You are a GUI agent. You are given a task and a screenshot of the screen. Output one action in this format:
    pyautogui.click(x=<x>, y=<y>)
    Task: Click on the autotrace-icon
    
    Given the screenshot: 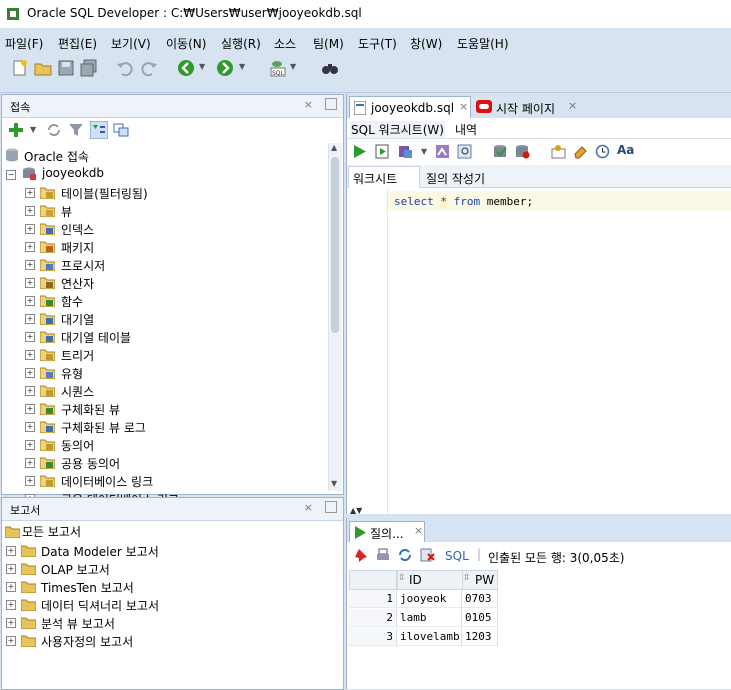 What is the action you would take?
    pyautogui.click(x=405, y=151)
    